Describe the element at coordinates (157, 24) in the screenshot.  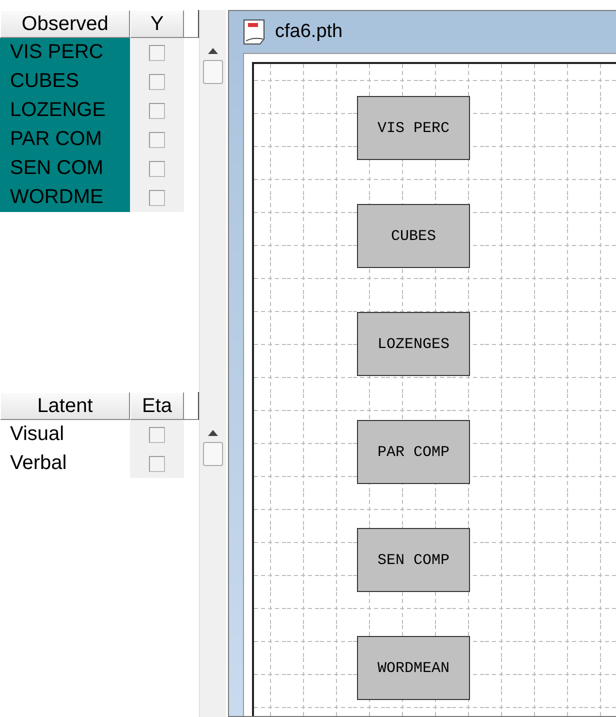
I see `column-header: Y` at that location.